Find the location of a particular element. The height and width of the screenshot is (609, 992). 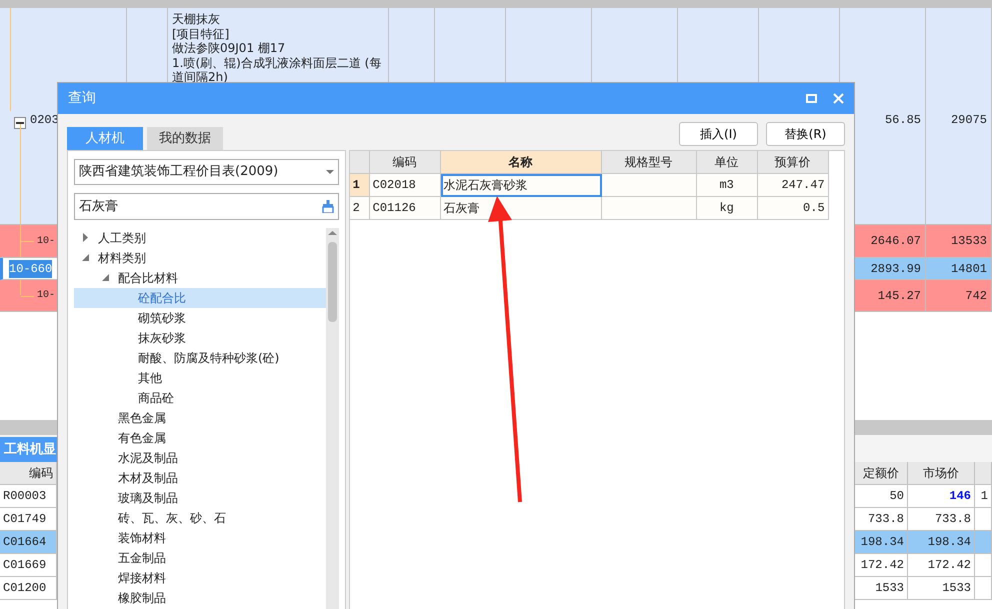

column-header: 单位 is located at coordinates (727, 162).